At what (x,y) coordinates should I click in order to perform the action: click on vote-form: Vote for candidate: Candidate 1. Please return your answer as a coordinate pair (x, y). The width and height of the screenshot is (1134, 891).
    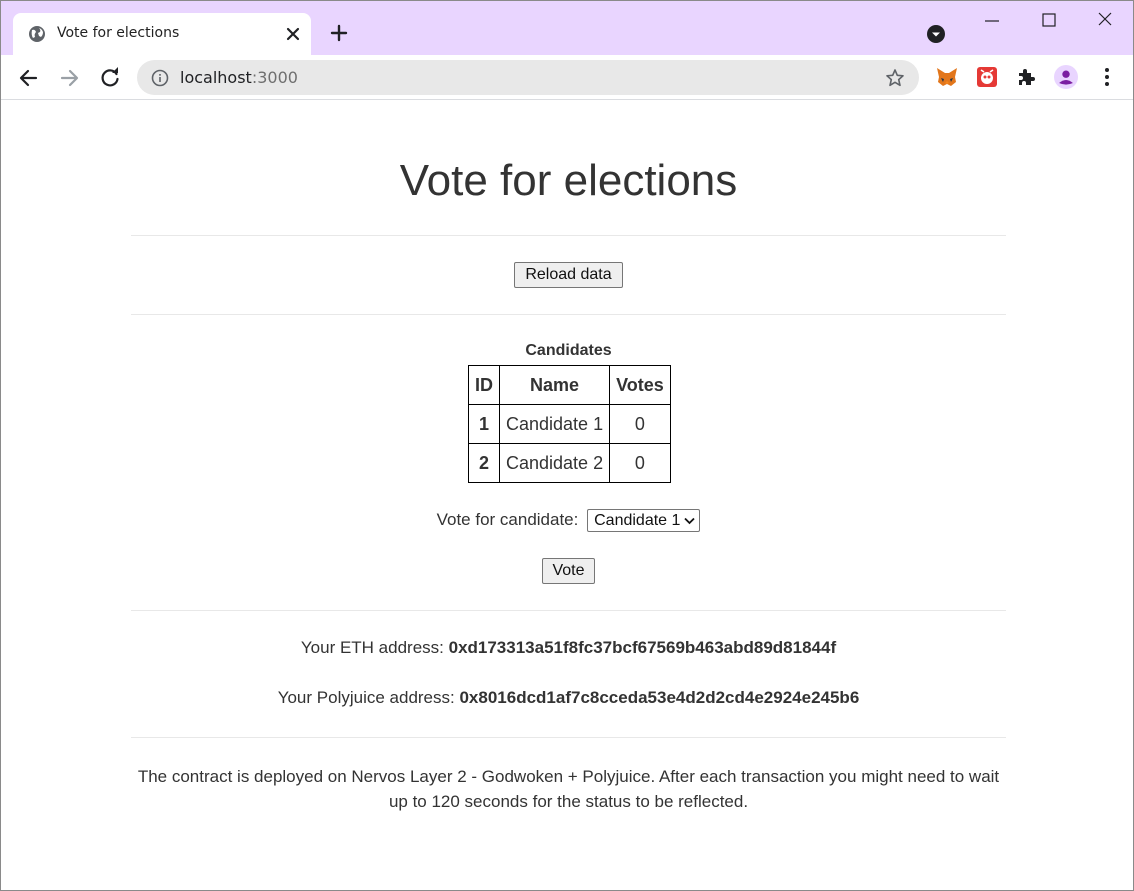
    Looking at the image, I should click on (568, 520).